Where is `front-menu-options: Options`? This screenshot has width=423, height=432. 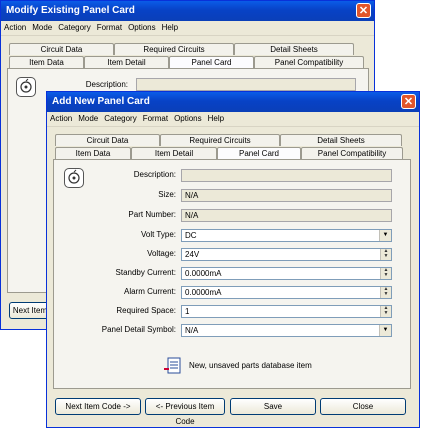 front-menu-options: Options is located at coordinates (188, 119).